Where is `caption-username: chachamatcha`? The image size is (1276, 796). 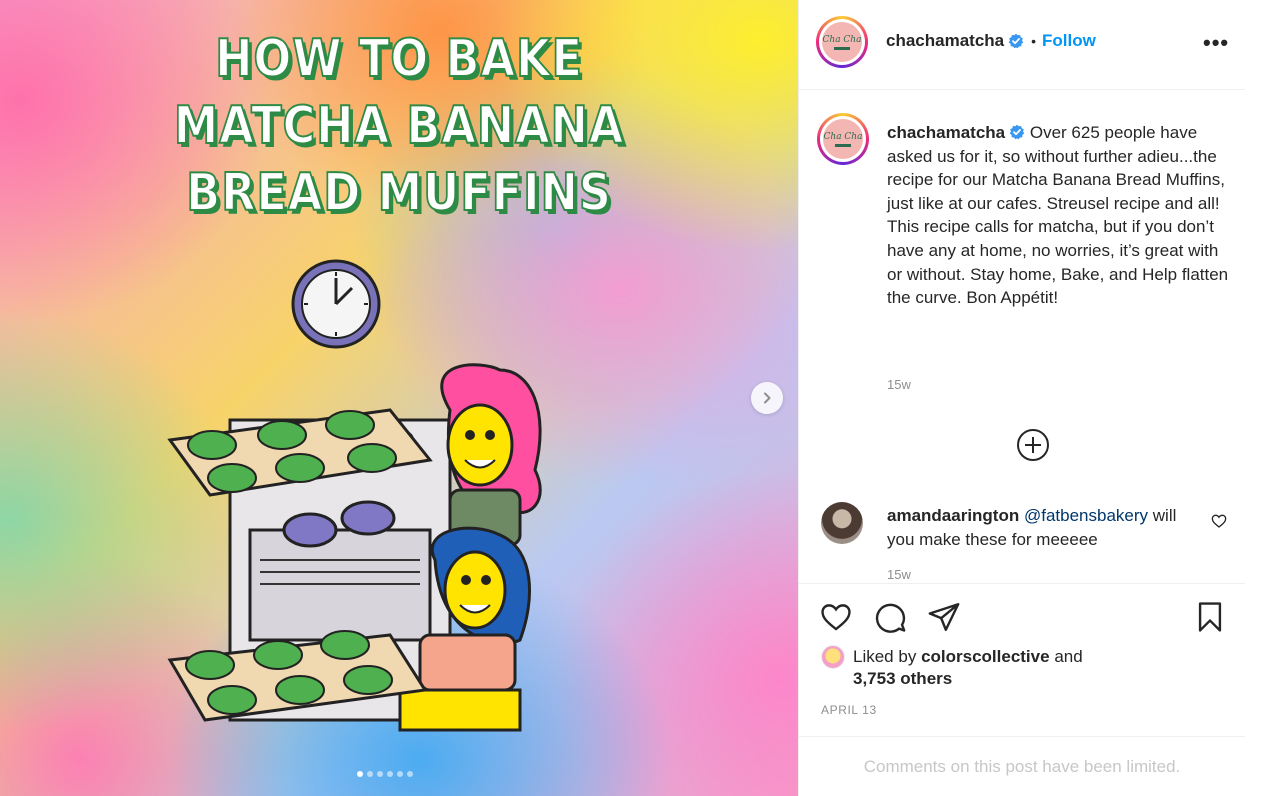 caption-username: chachamatcha is located at coordinates (946, 132).